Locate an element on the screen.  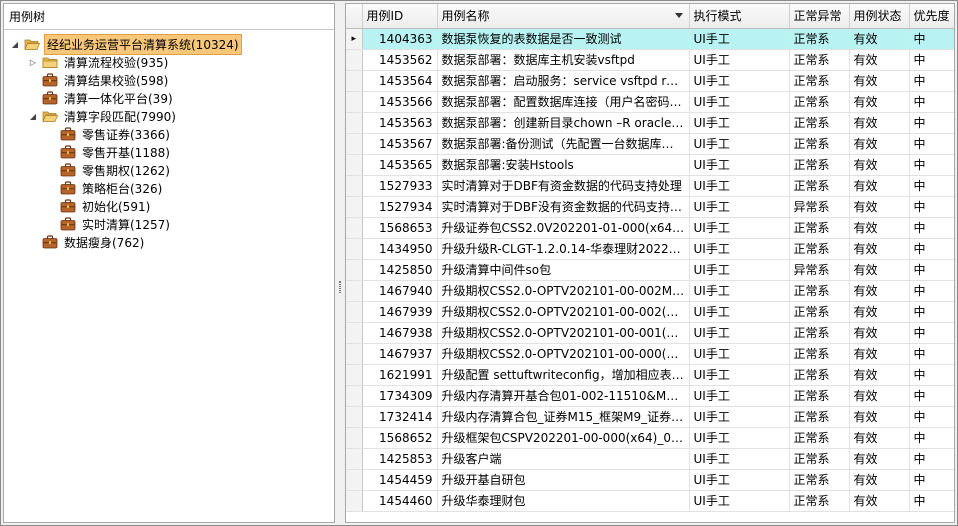
cell-case-id: 1568652 is located at coordinates (400, 438).